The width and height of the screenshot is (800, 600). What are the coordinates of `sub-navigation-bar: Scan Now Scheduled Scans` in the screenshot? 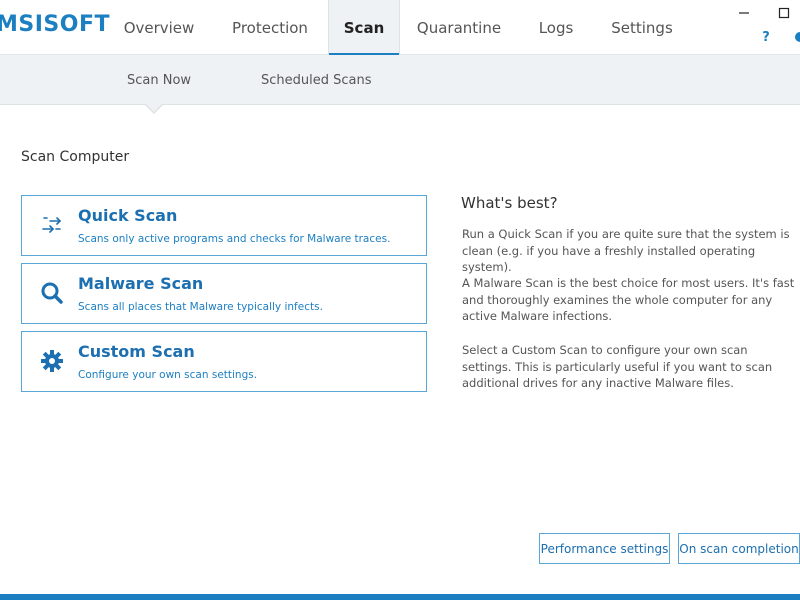 It's located at (400, 80).